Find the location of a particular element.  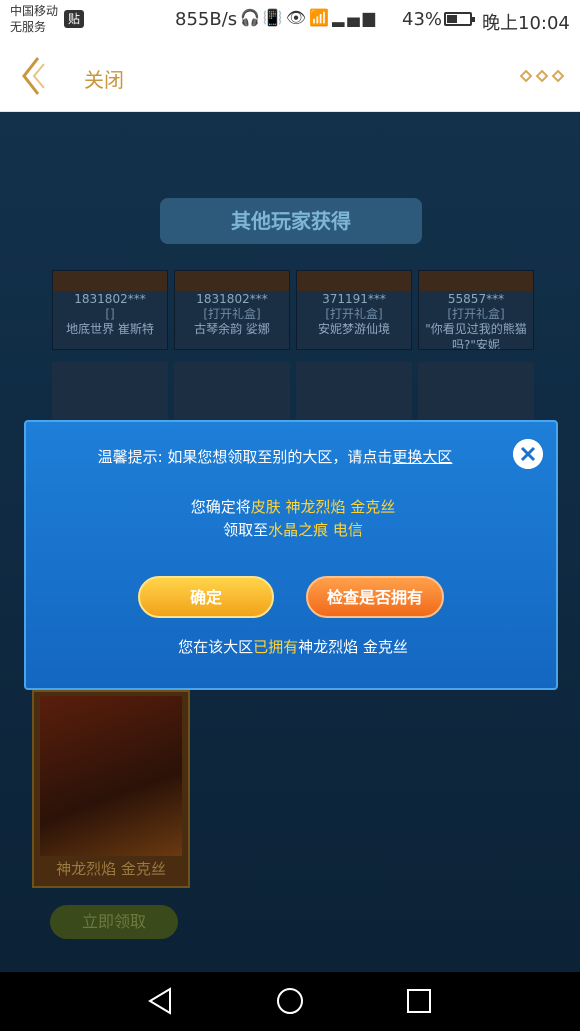

confirm-button: 确定 is located at coordinates (206, 597).